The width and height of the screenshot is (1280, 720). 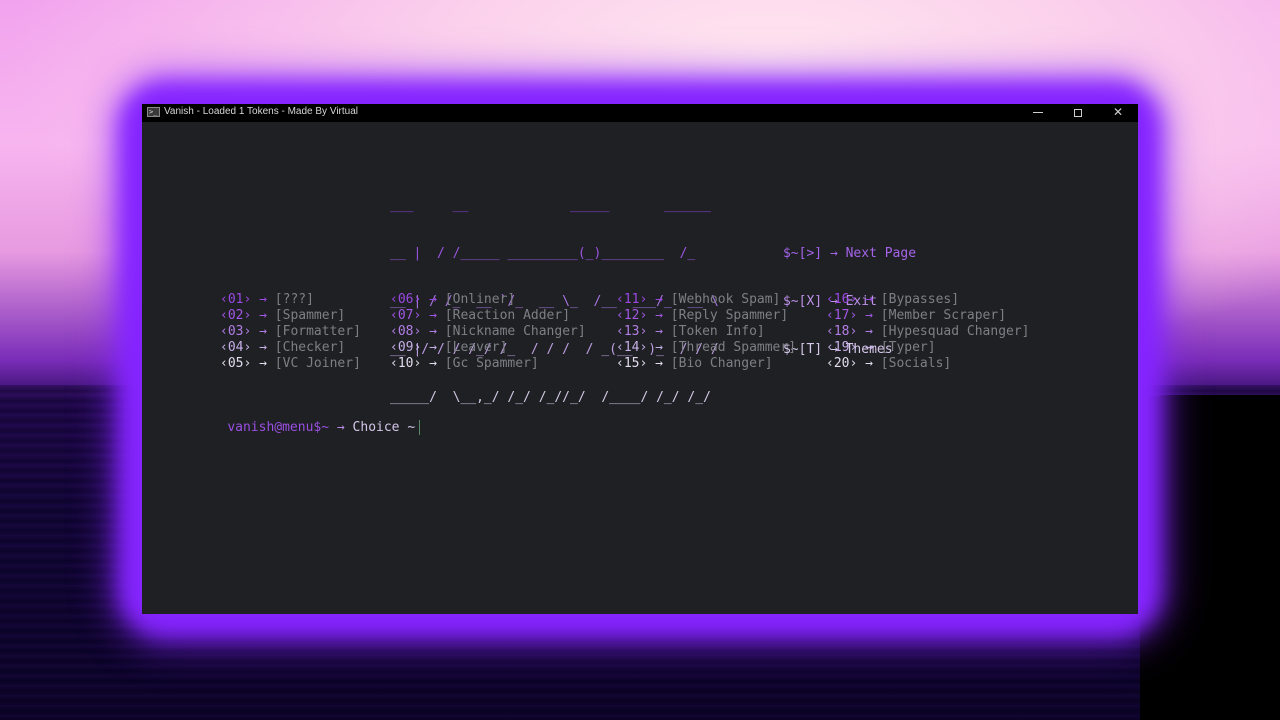 I want to click on menu-item: ‹19› → [Typer], so click(x=928, y=348).